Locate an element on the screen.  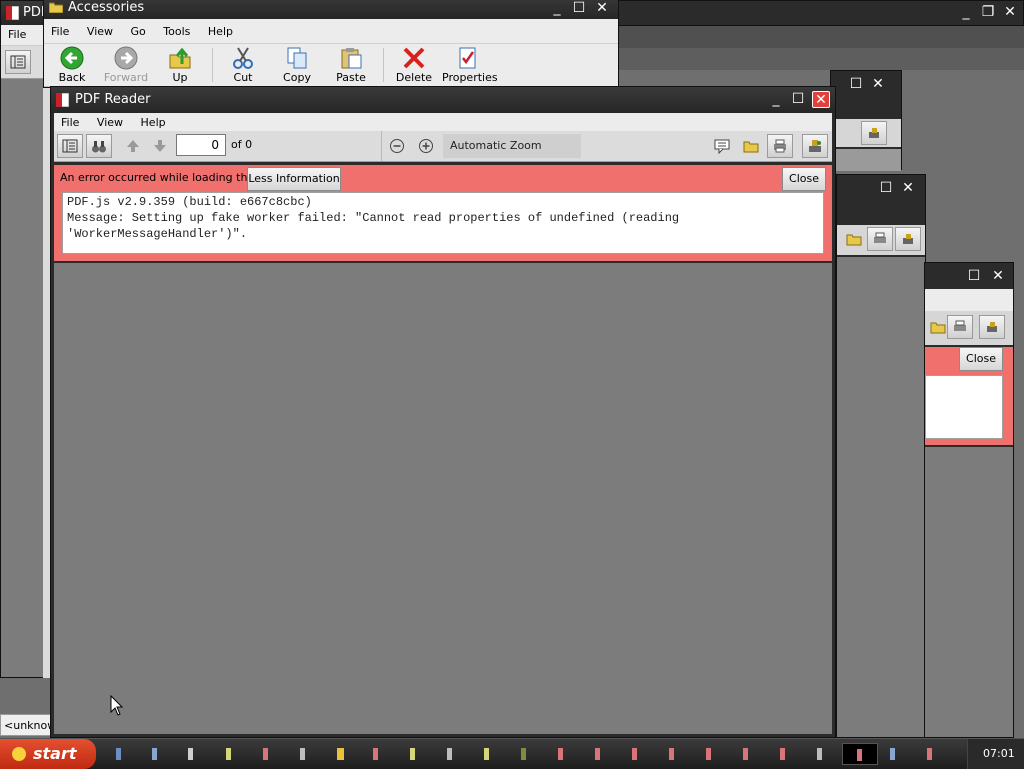
print-button is located at coordinates (780, 146).